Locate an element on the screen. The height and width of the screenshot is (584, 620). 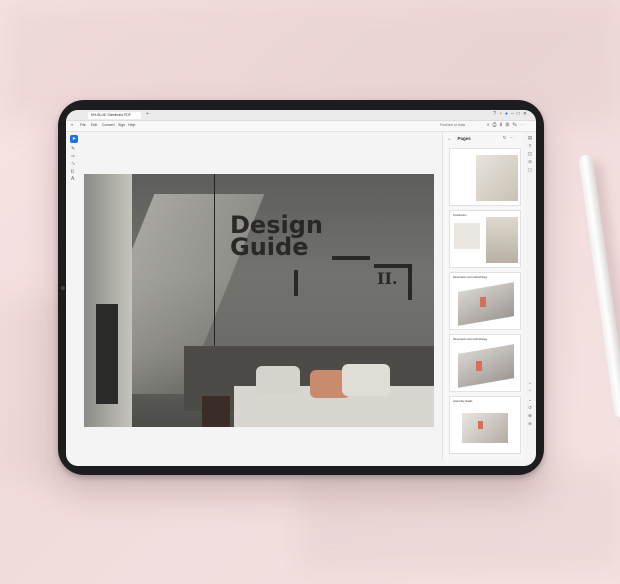
page-thumbnail: Assembly details is located at coordinates (485, 425).